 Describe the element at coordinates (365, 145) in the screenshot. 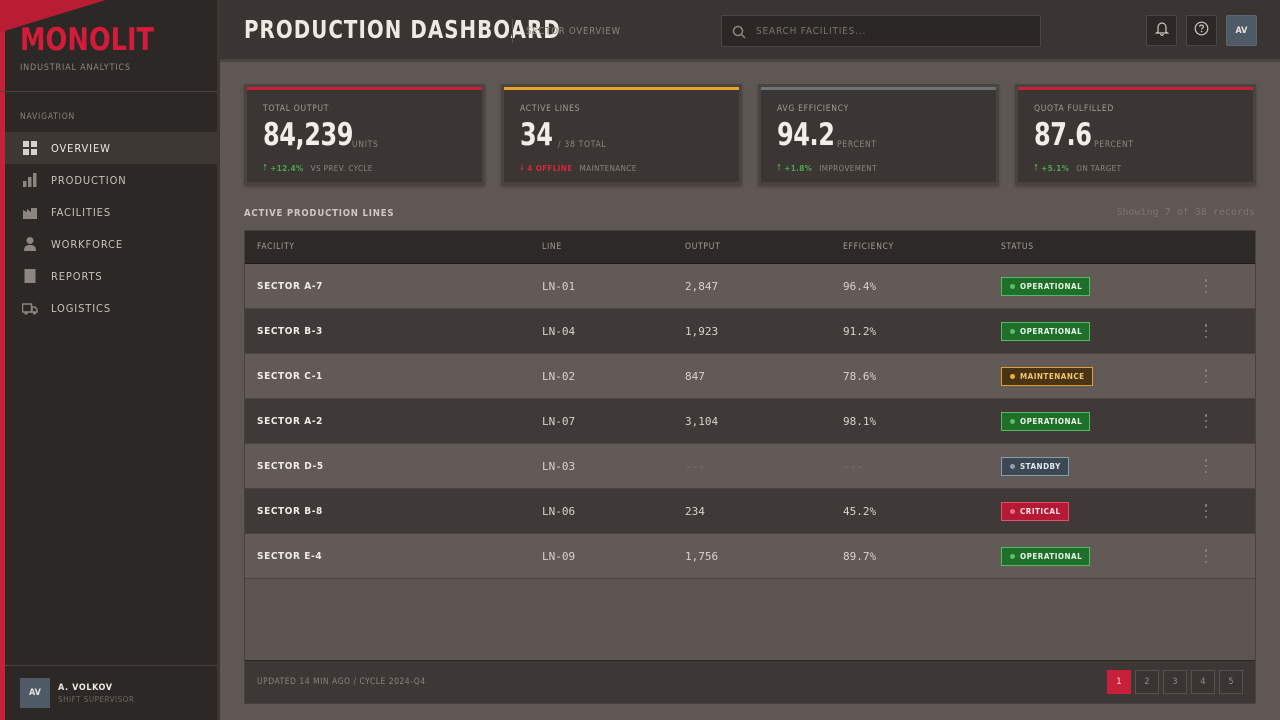

I see `kpi-unit: UNITS` at that location.